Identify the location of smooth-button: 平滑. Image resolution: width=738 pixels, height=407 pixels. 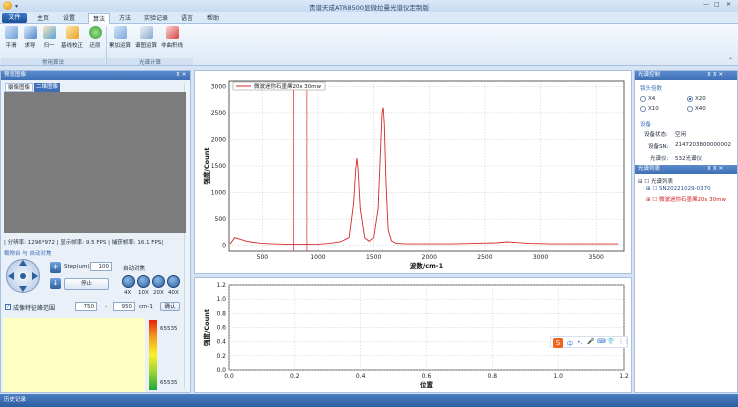
(11, 37).